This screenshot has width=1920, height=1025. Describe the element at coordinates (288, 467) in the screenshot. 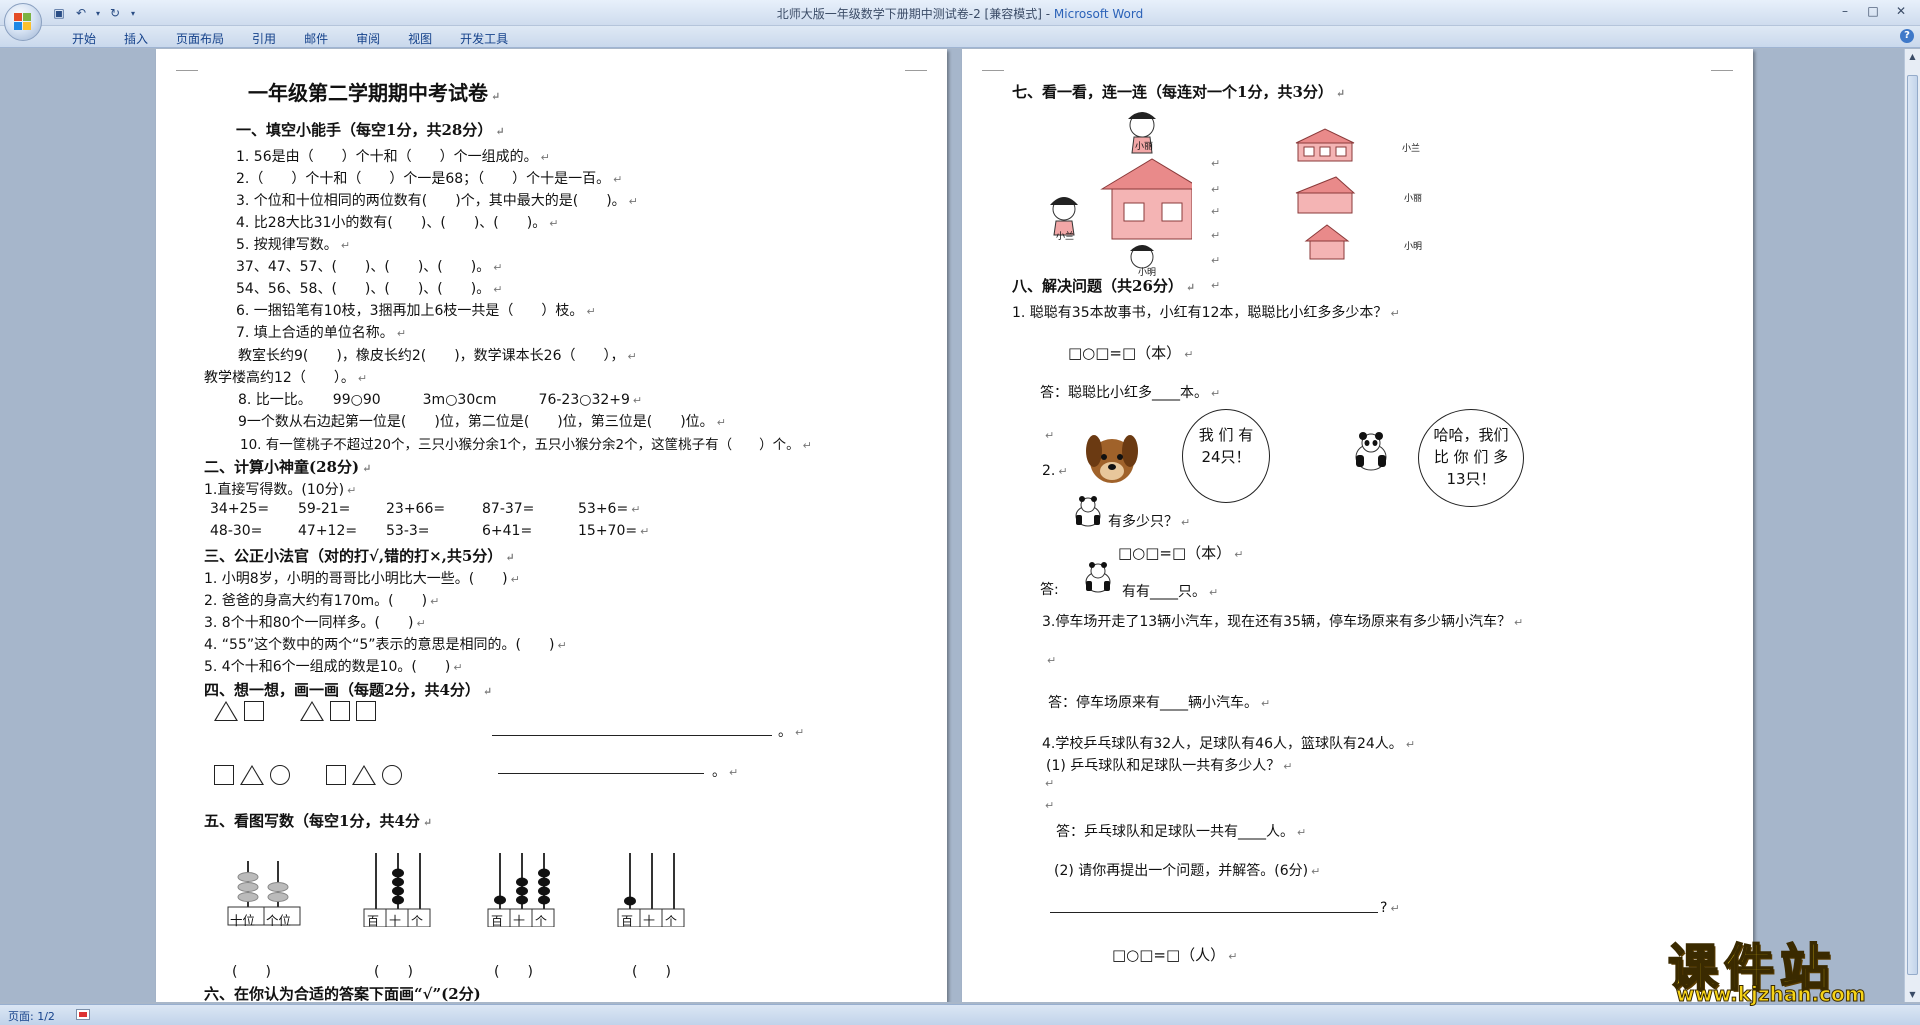

I see `section-2-heading: 二、计算小神童(28分) ↵` at that location.